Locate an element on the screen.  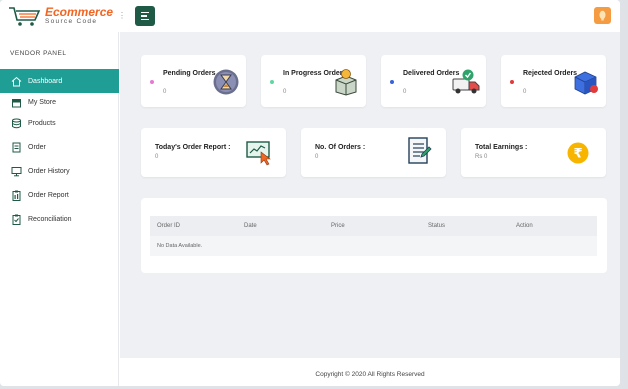
delivery-truck-icon is located at coordinates (466, 81).